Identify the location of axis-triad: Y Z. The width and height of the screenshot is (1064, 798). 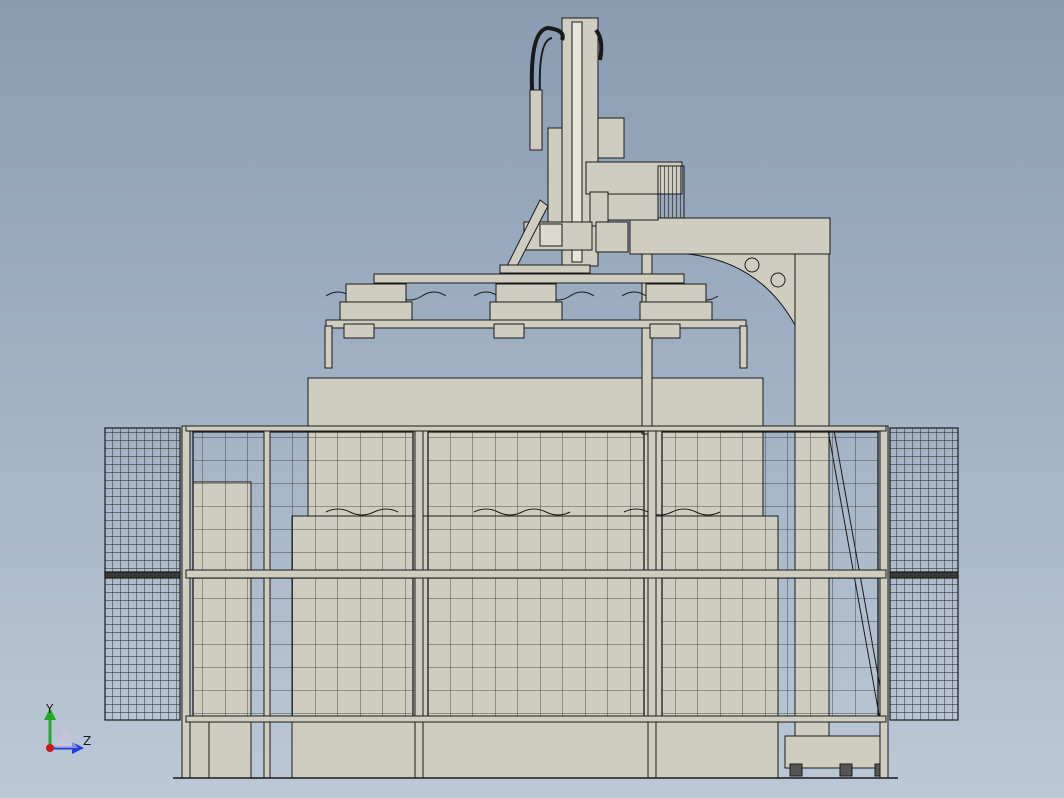
(67, 728).